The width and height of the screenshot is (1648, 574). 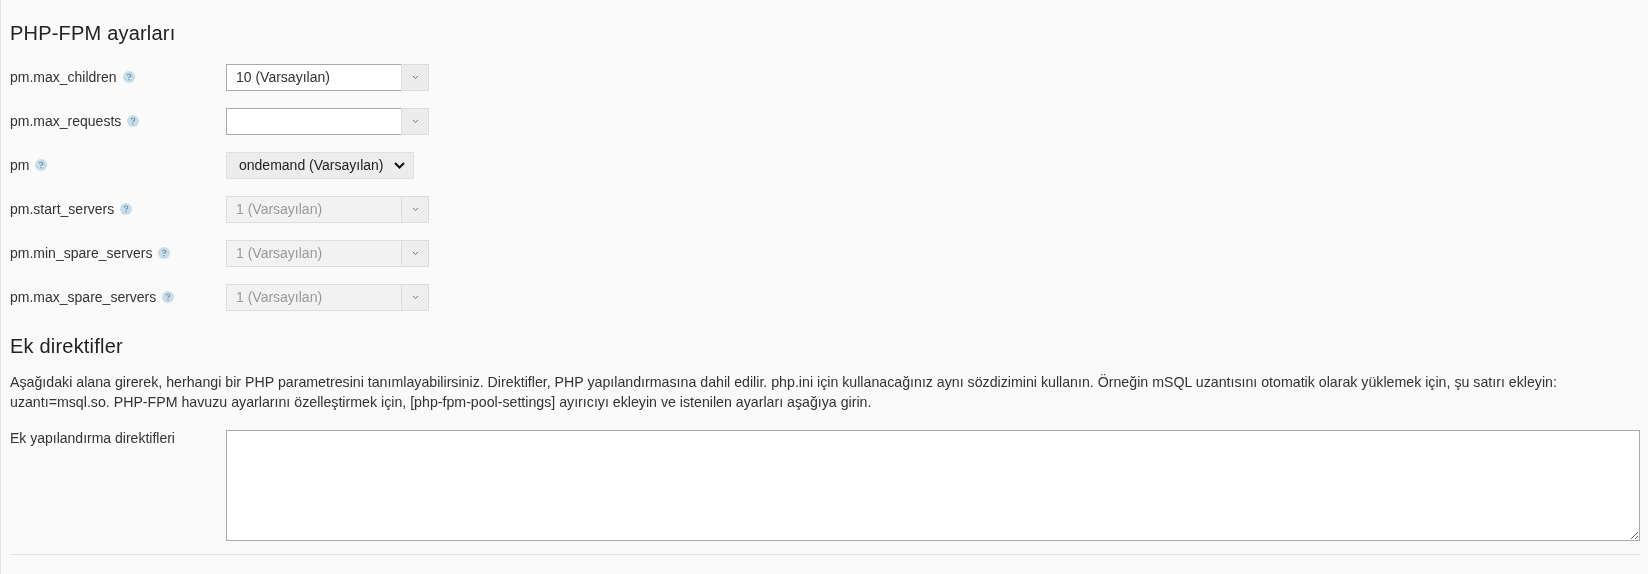 I want to click on chevron-down-icon, so click(x=399, y=165).